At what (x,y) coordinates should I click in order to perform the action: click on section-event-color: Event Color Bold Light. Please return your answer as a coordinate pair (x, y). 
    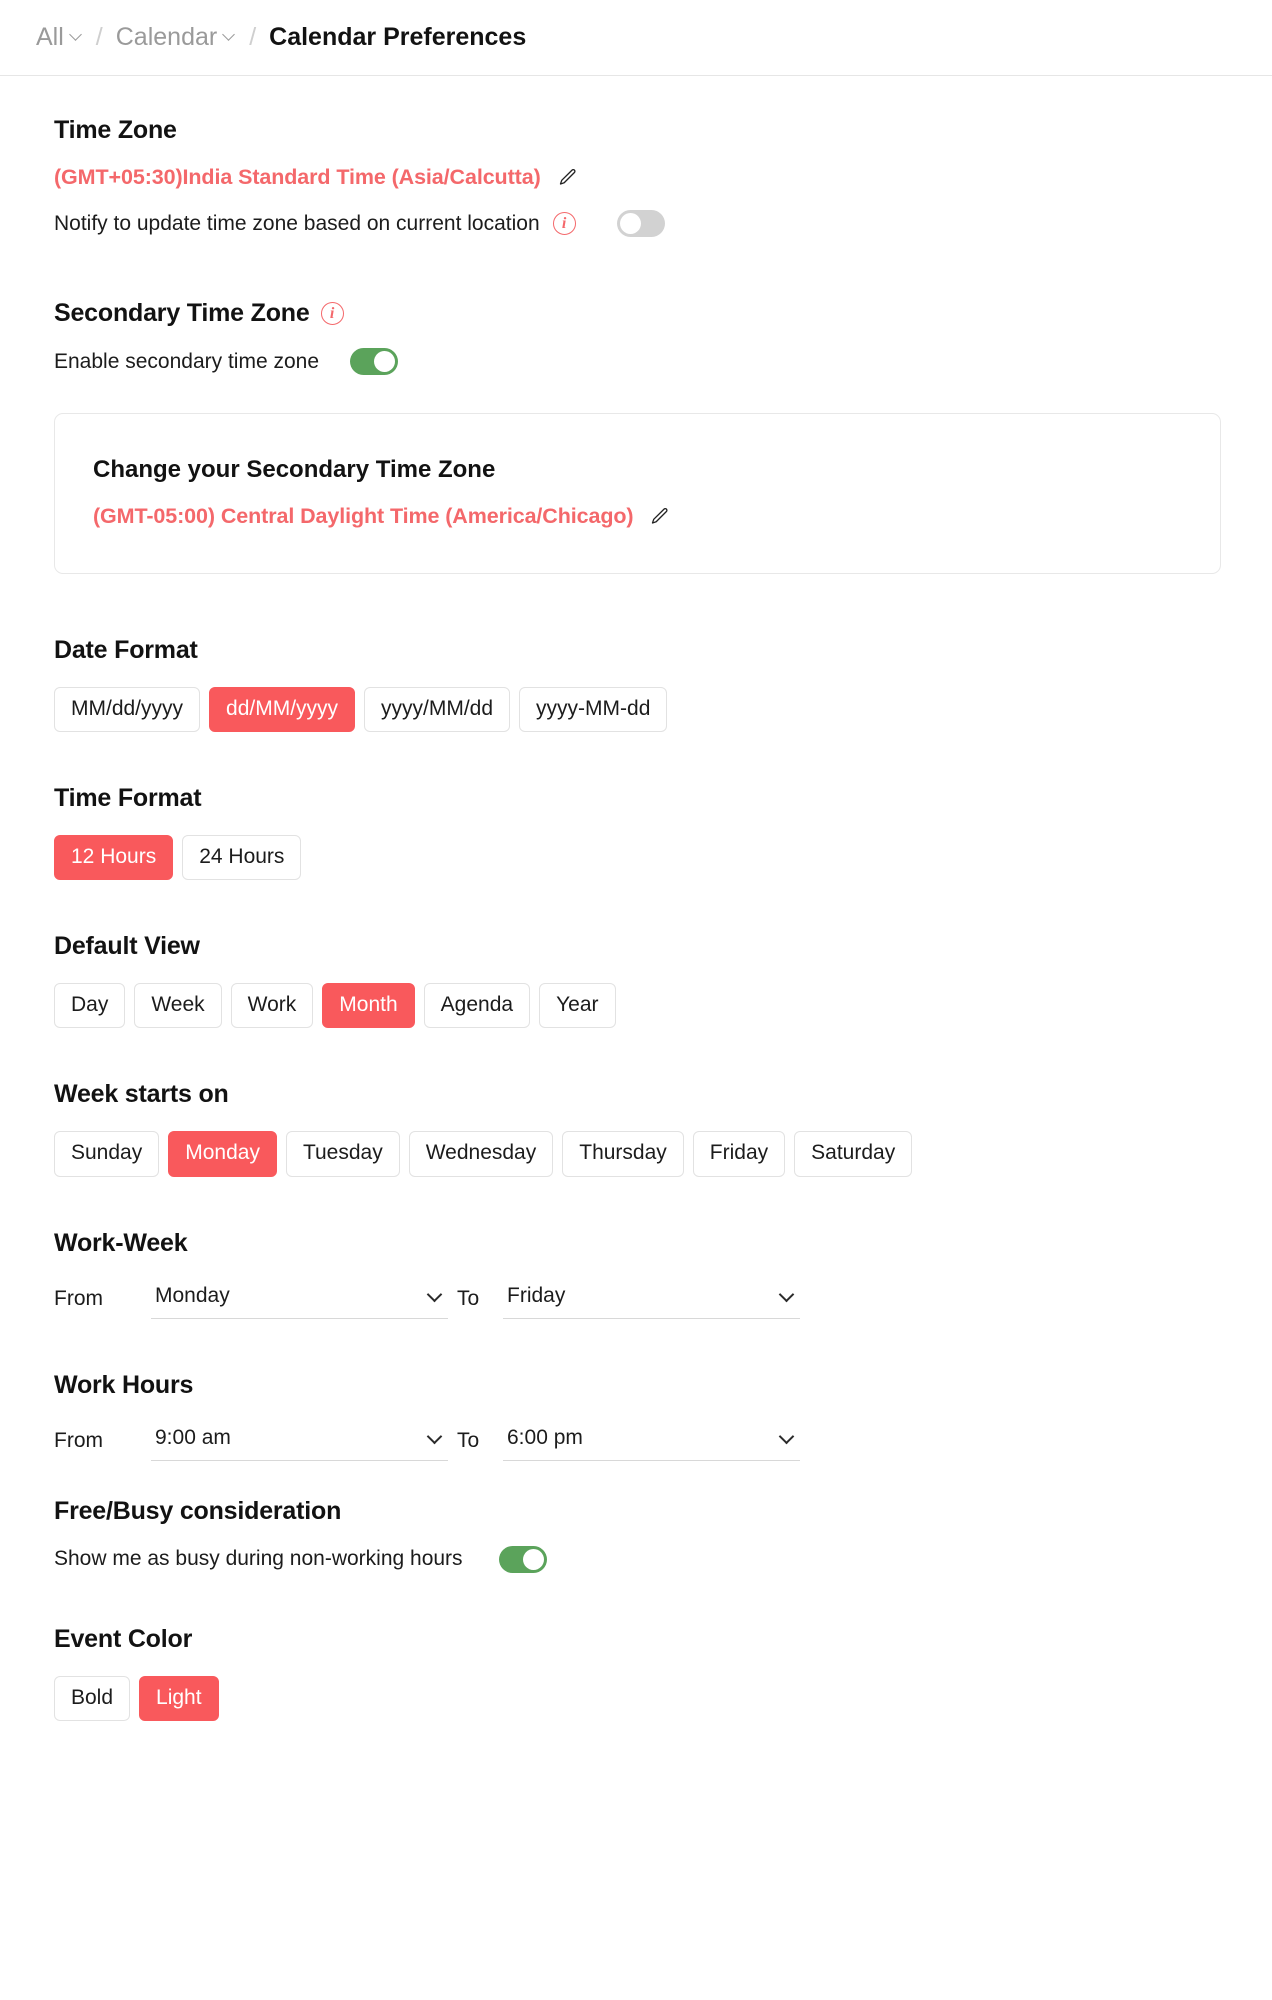
    Looking at the image, I should click on (663, 1673).